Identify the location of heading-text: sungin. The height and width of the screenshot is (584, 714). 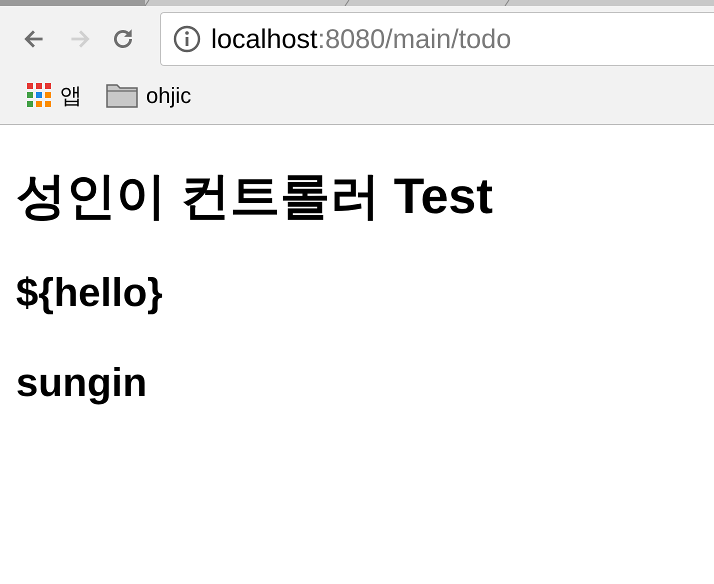
(82, 383).